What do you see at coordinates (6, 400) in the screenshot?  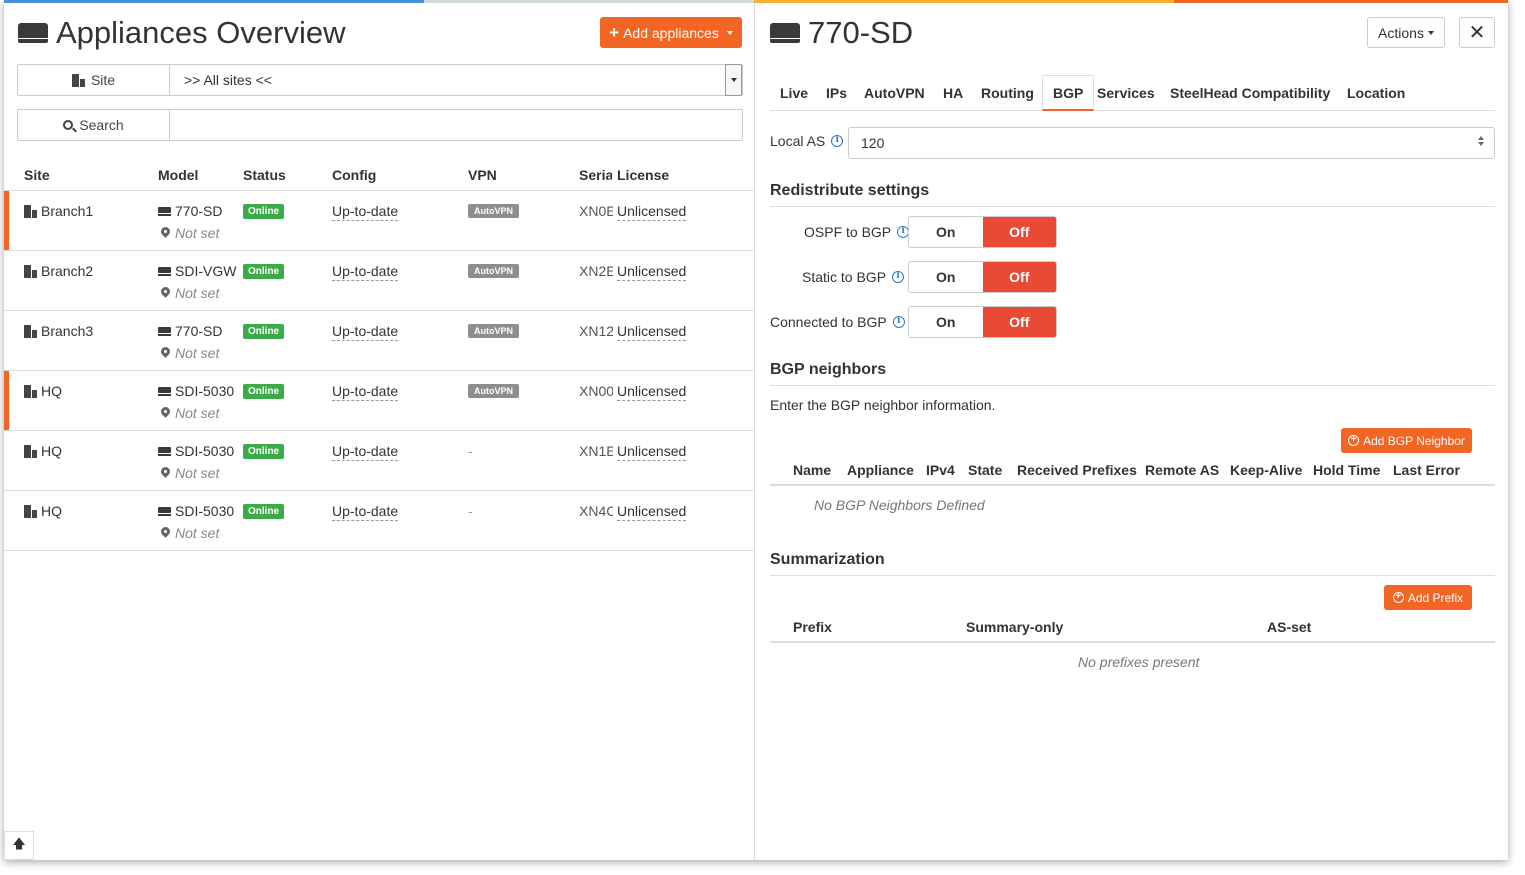 I see `selected-row-marker` at bounding box center [6, 400].